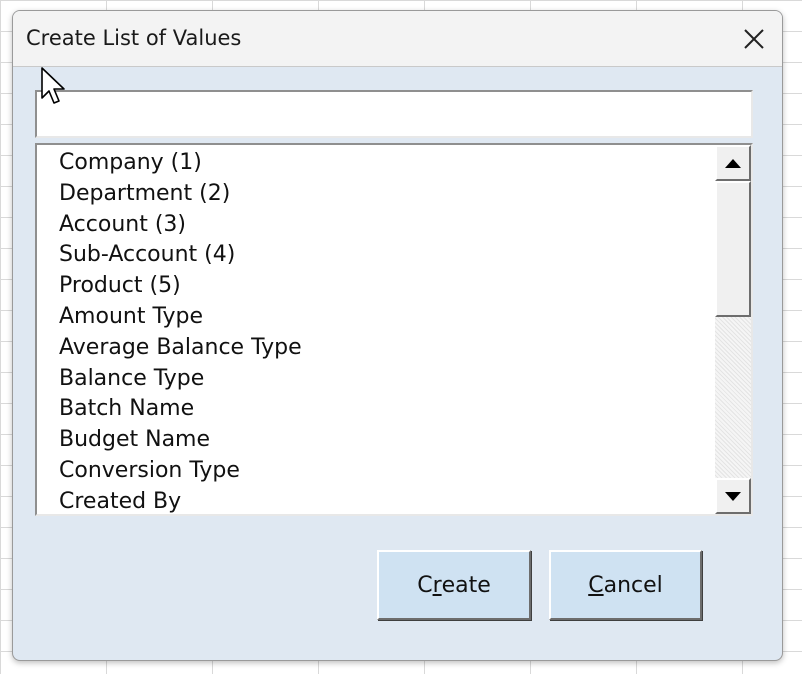 This screenshot has width=802, height=674. Describe the element at coordinates (437, 585) in the screenshot. I see `create-label-accel: r` at that location.